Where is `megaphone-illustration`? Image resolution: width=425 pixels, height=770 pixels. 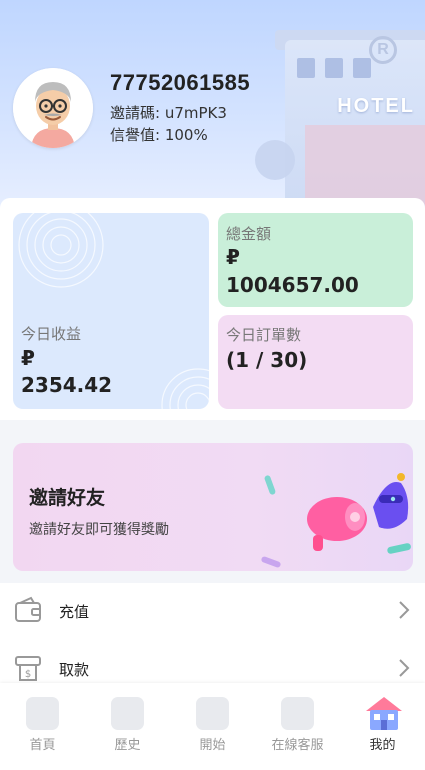 megaphone-illustration is located at coordinates (336, 520).